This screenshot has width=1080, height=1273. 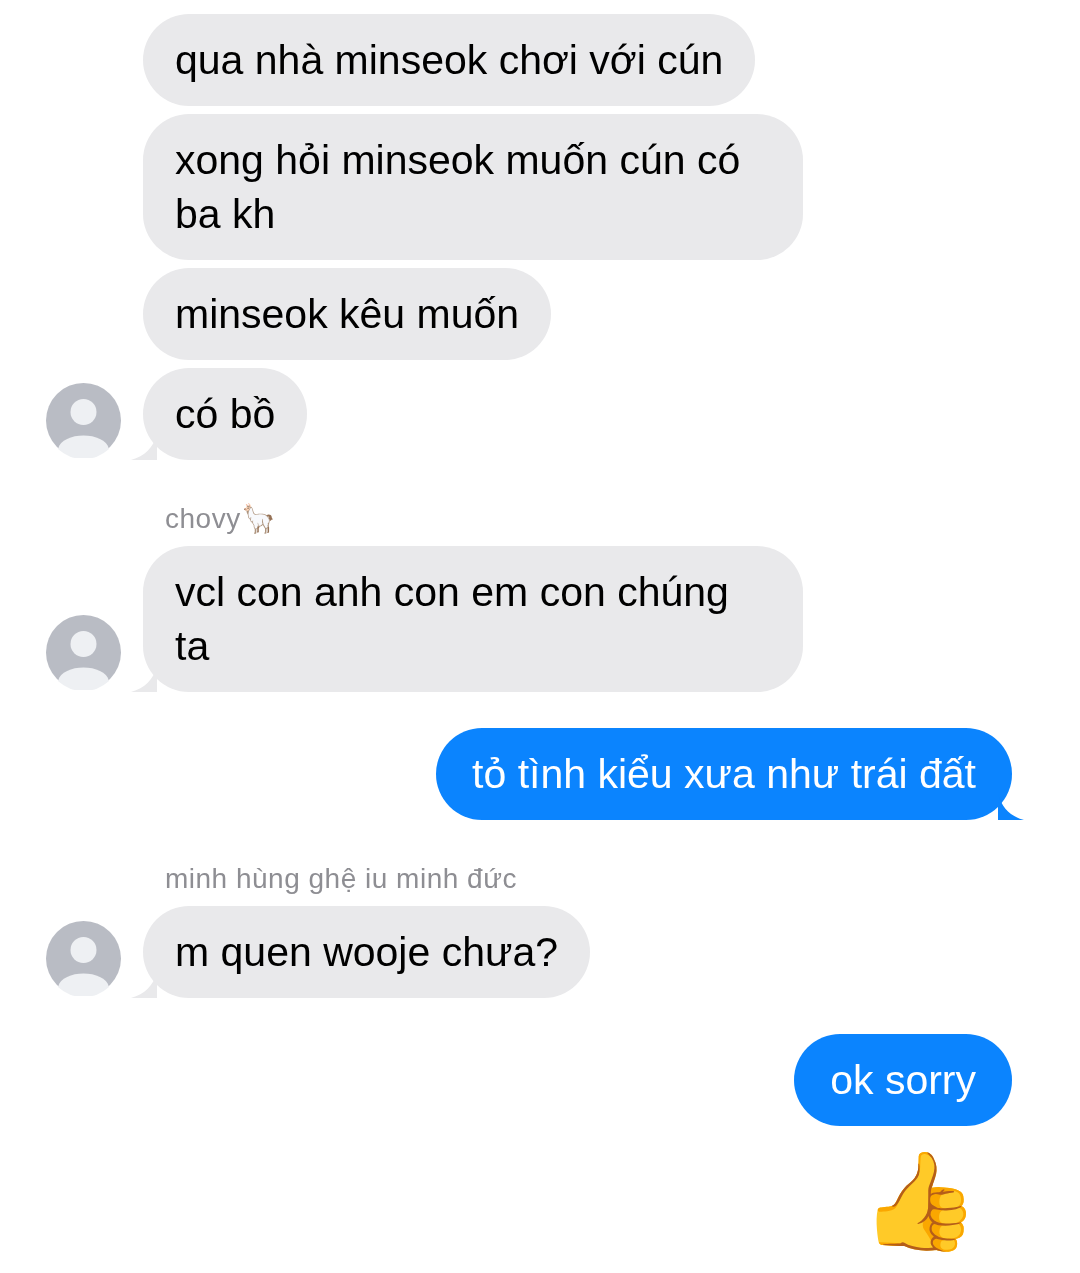 I want to click on message-bubble: qua nhà minseok chơi với cún, so click(x=449, y=60).